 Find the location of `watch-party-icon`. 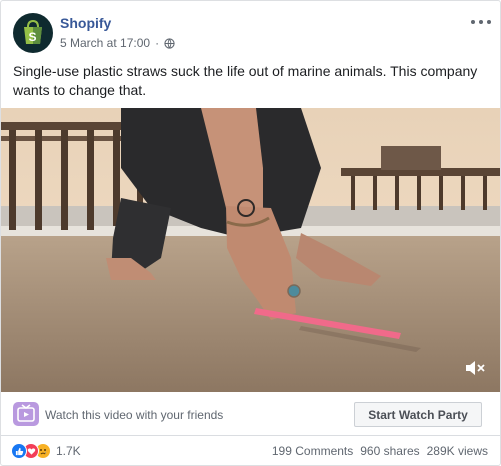

watch-party-icon is located at coordinates (26, 414).